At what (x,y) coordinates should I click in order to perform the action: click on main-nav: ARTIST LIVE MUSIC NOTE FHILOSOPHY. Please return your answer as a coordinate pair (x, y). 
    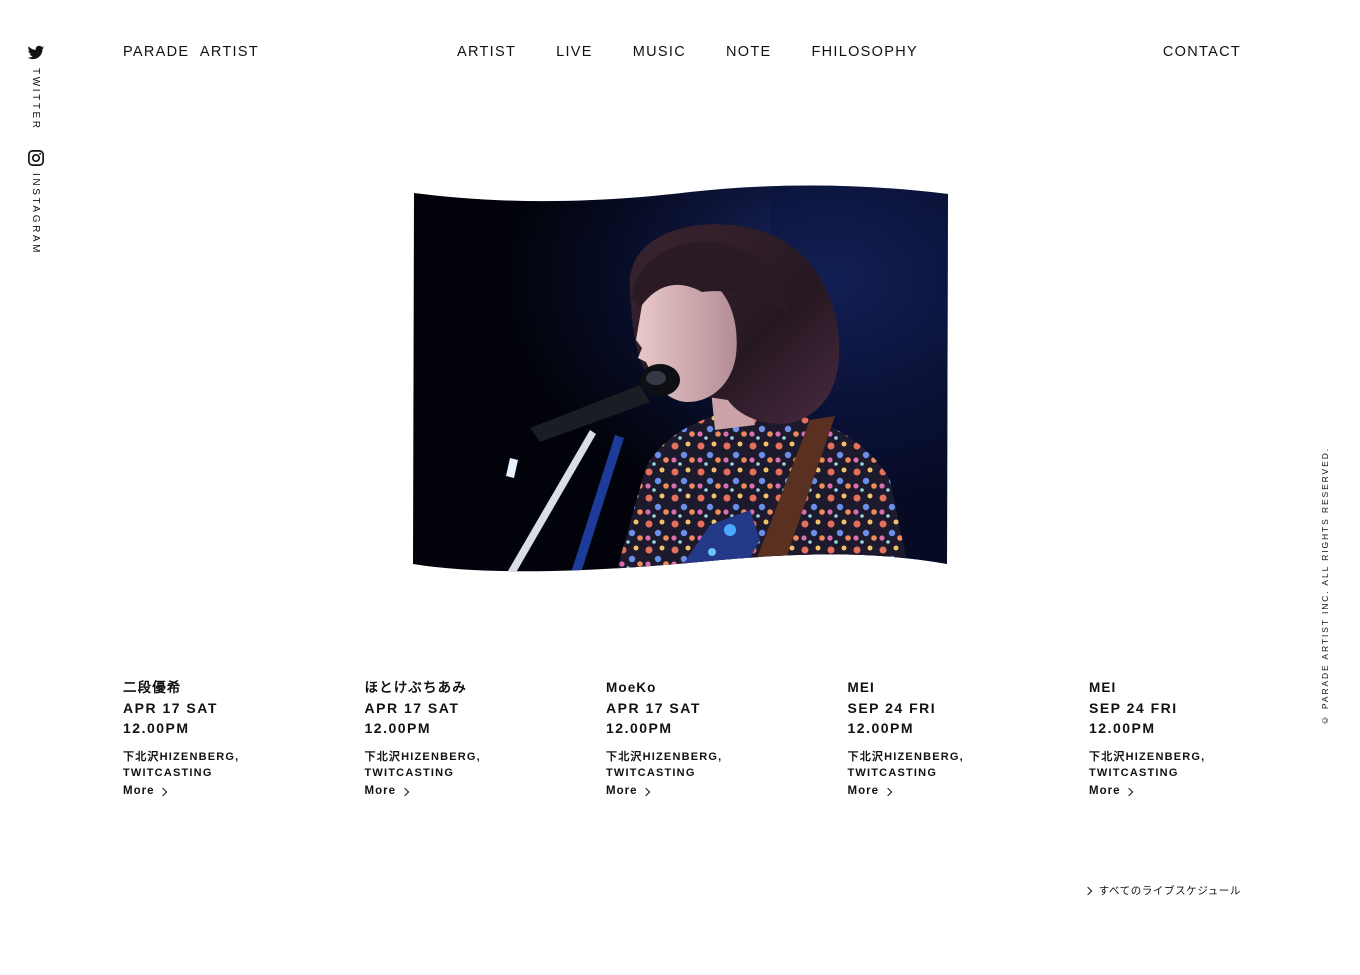
    Looking at the image, I should click on (707, 52).